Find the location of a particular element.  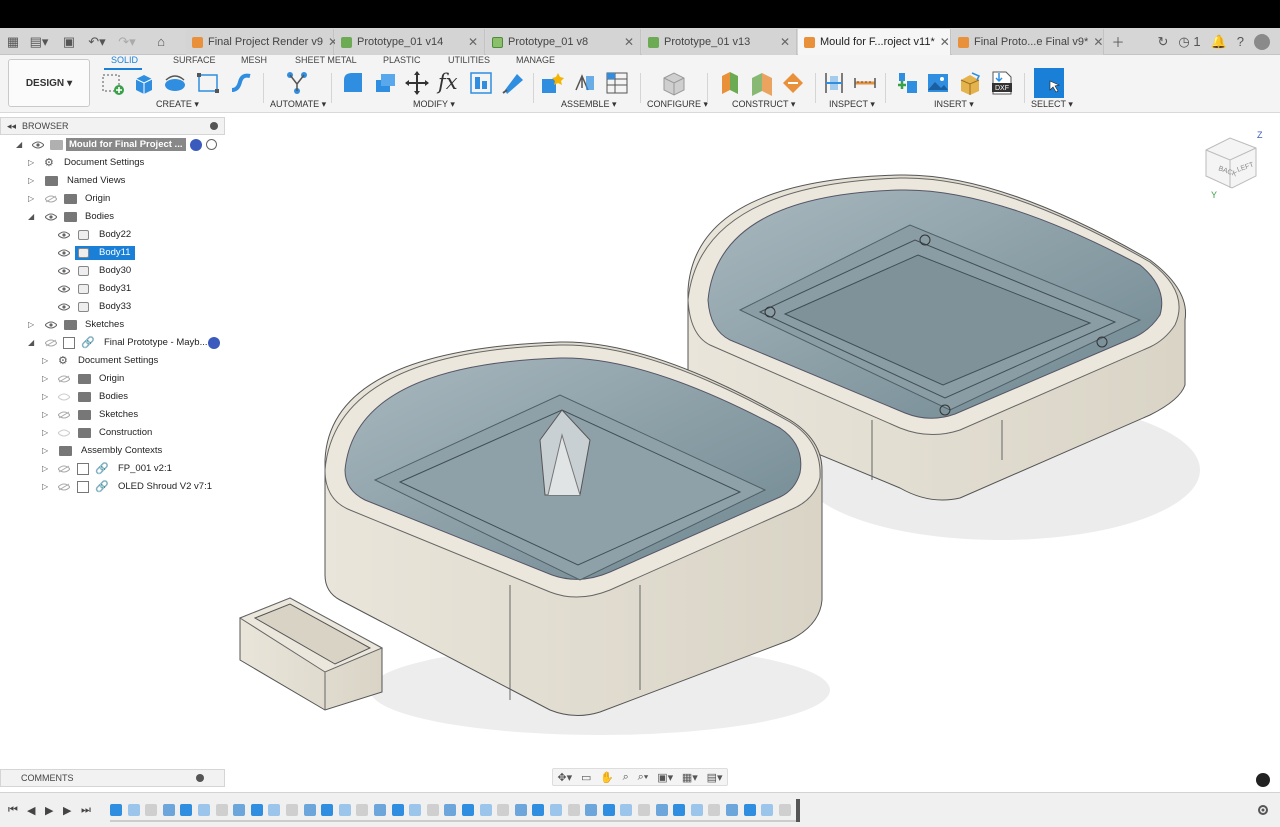

tab-manage: MANAGE is located at coordinates (535, 62).